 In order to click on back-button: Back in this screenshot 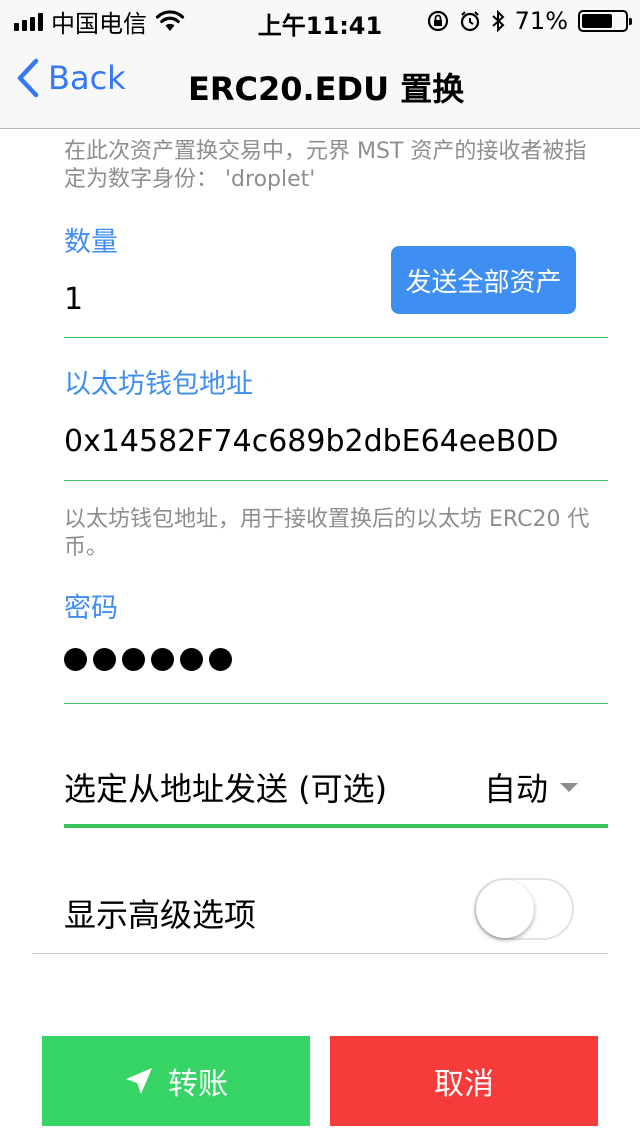, I will do `click(71, 78)`.